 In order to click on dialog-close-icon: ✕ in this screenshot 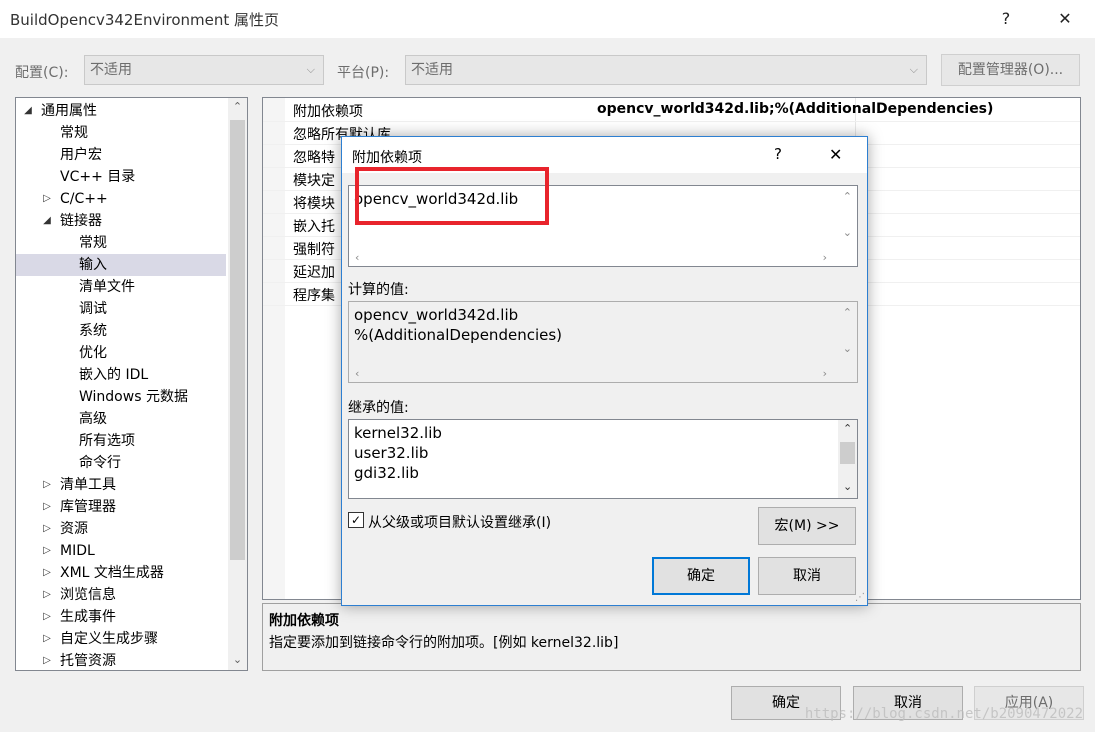, I will do `click(835, 154)`.